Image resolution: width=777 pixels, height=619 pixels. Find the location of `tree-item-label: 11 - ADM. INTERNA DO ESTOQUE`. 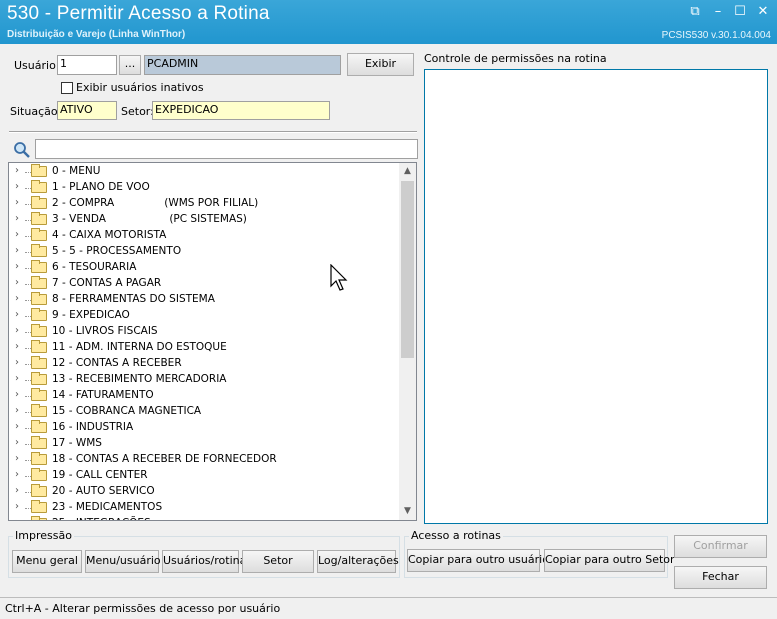

tree-item-label: 11 - ADM. INTERNA DO ESTOQUE is located at coordinates (139, 347).